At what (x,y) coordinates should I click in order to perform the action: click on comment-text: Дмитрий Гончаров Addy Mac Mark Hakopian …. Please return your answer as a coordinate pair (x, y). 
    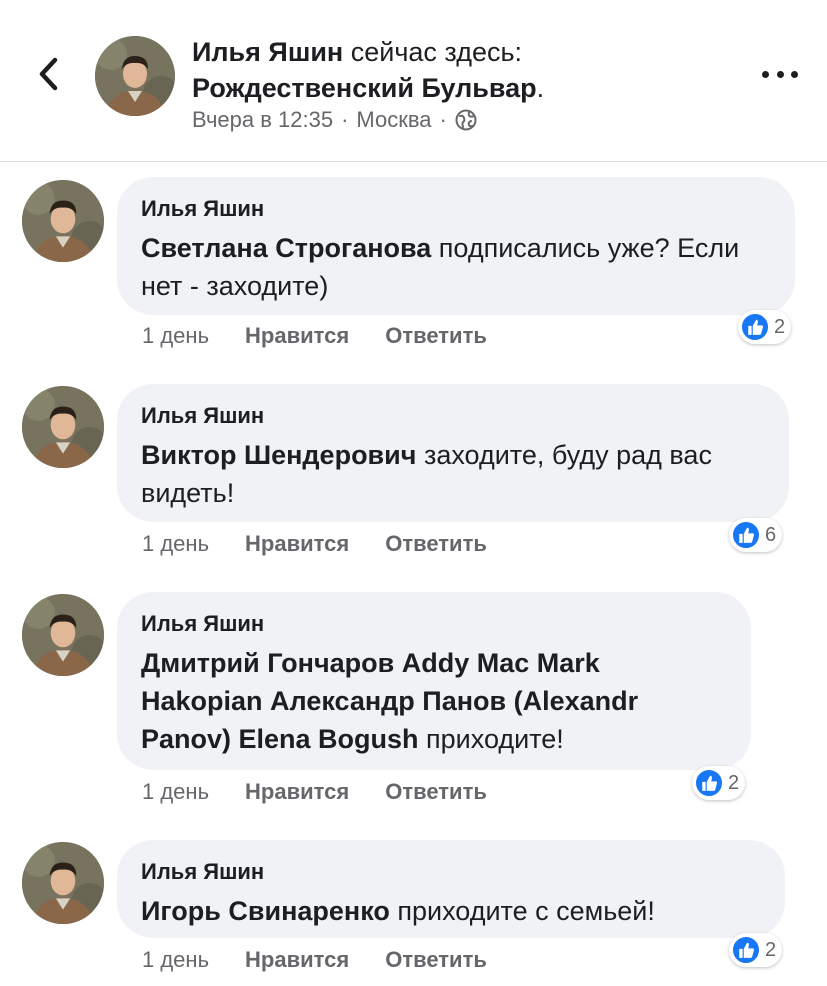
    Looking at the image, I should click on (433, 701).